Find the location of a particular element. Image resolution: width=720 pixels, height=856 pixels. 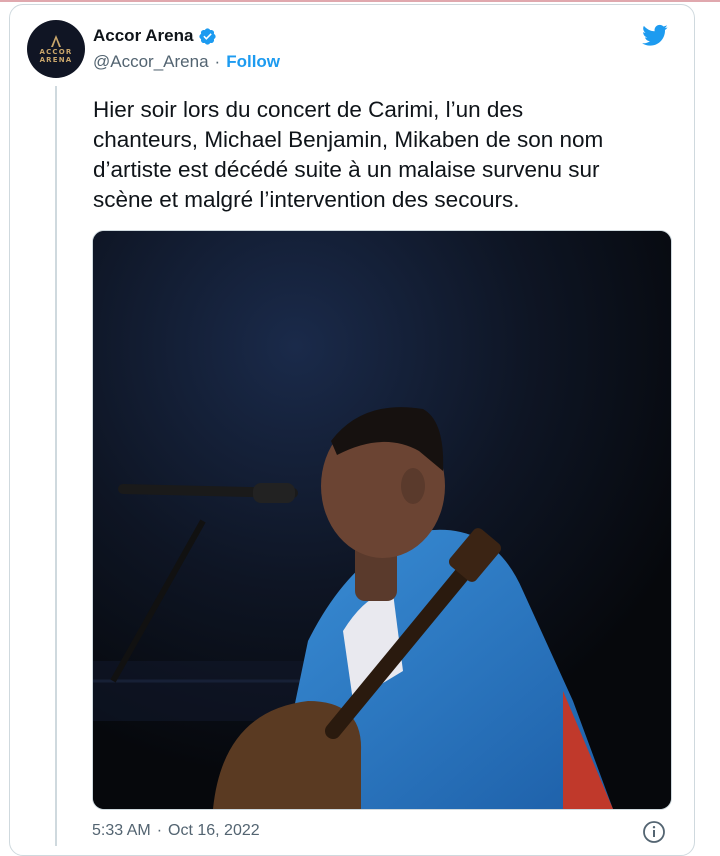

avatar: ACCOR ARENA is located at coordinates (56, 49).